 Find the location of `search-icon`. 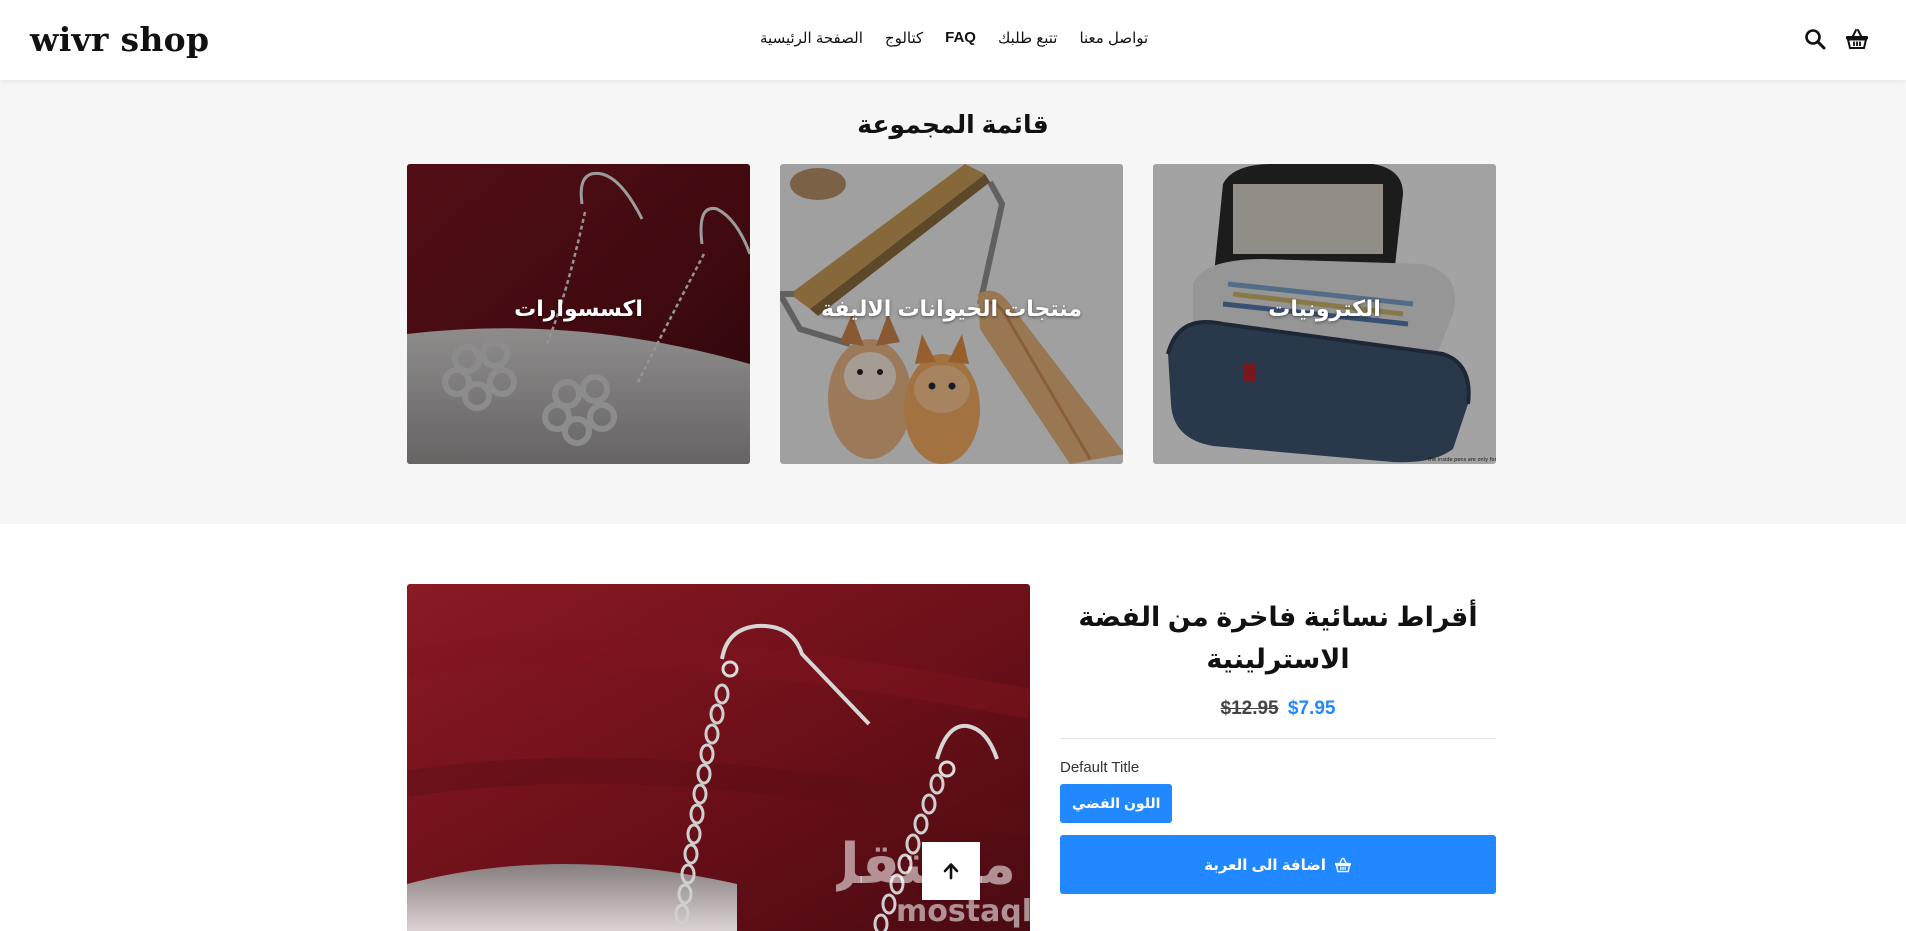

search-icon is located at coordinates (1815, 39).